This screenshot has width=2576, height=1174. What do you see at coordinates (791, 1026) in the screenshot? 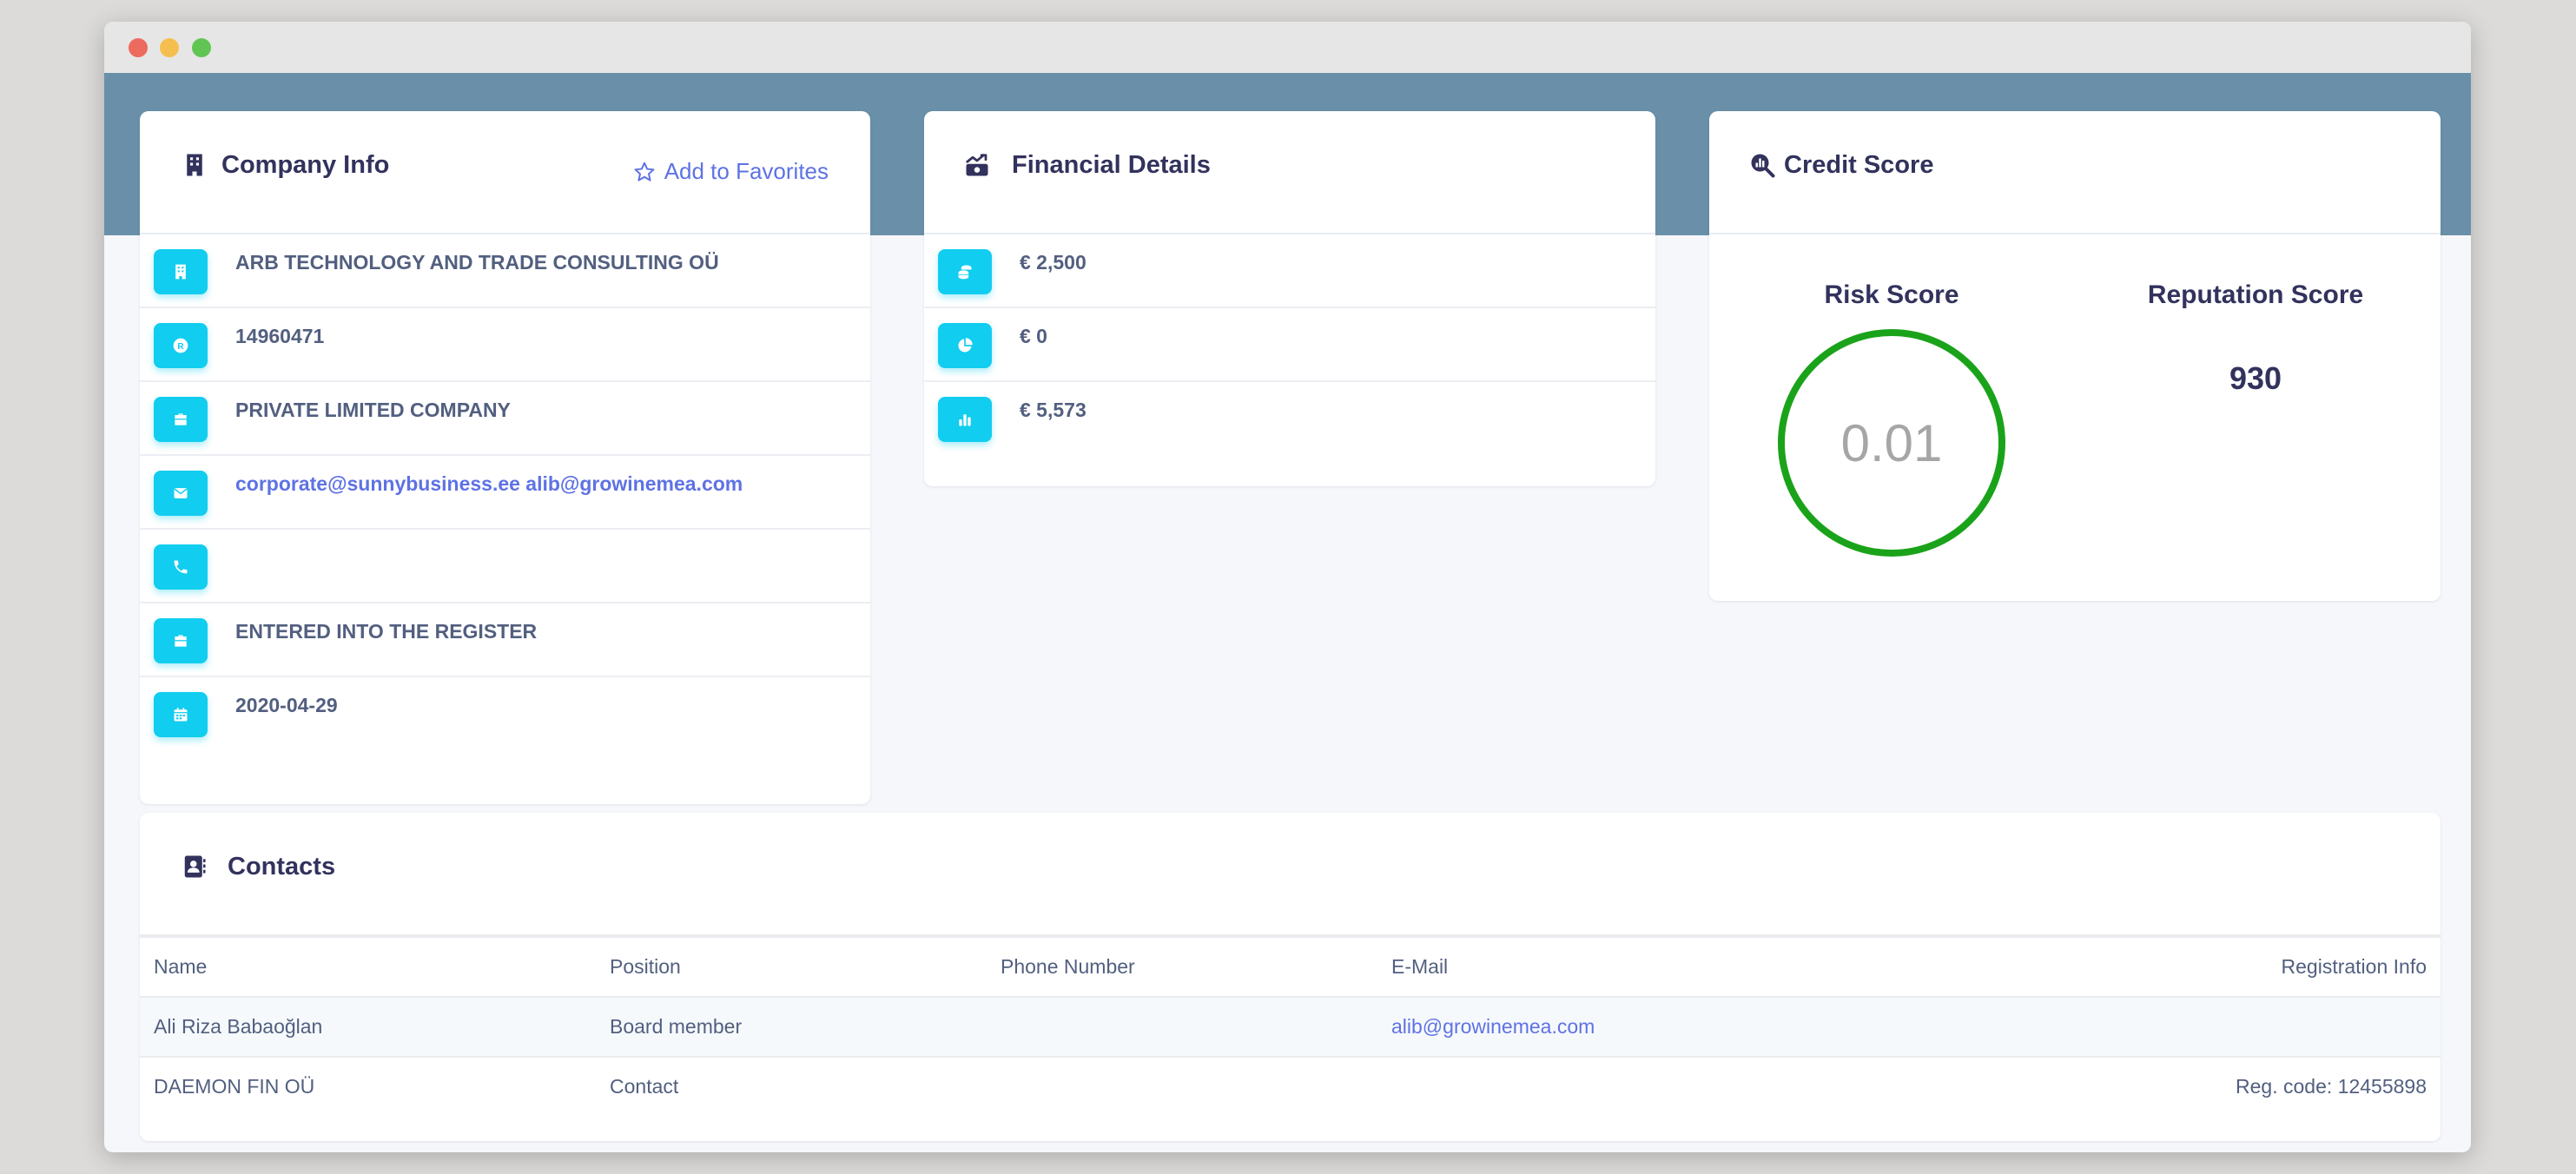
I see `contact-position: Board member` at bounding box center [791, 1026].